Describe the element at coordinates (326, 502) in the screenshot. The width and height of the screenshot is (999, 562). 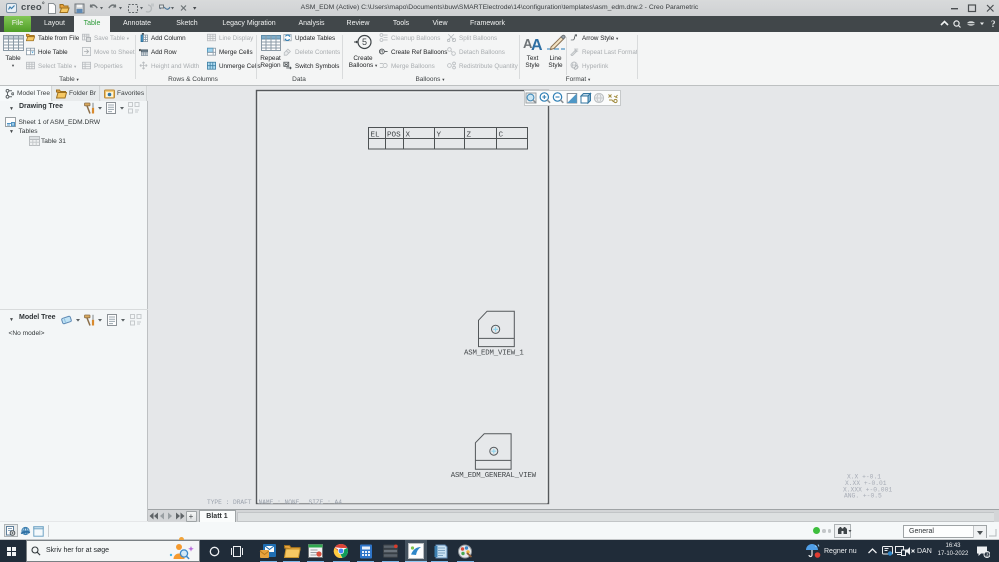
I see `svg-text: SIZE : A4` at that location.